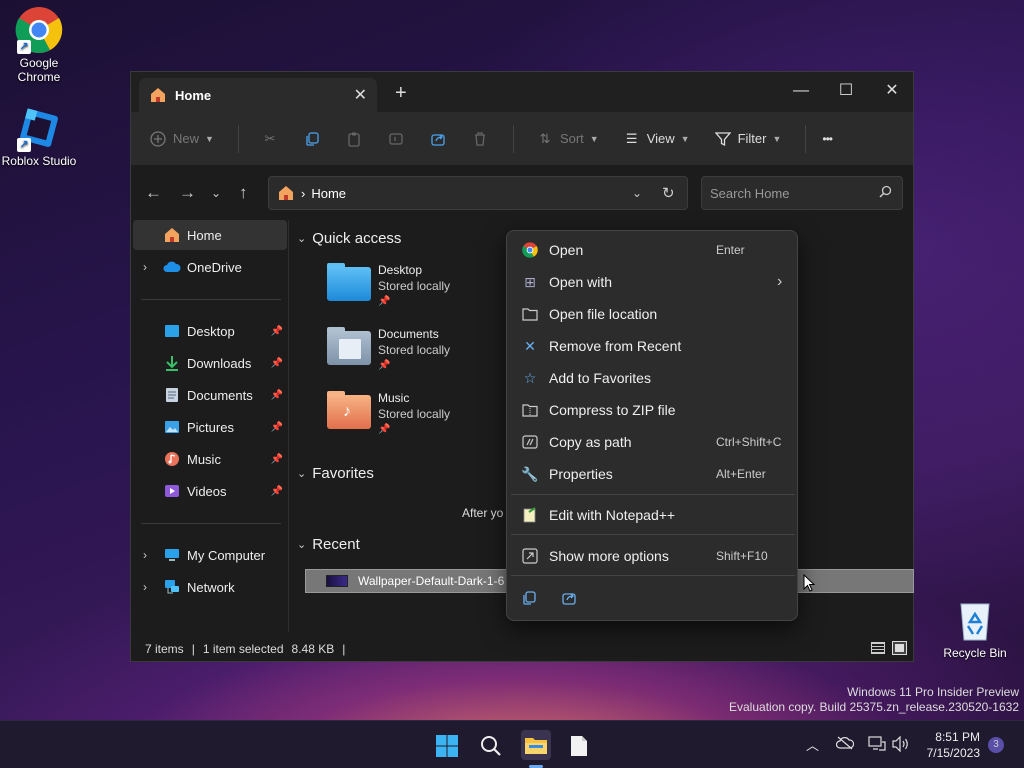 Image resolution: width=1024 pixels, height=768 pixels. I want to click on sidebar-item-pictures: Pictures 📌, so click(210, 427).